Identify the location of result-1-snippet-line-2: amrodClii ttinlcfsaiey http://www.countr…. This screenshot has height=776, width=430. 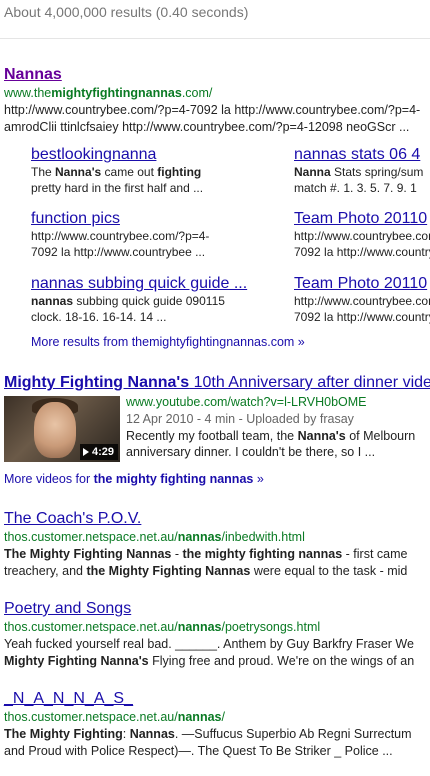
(207, 127).